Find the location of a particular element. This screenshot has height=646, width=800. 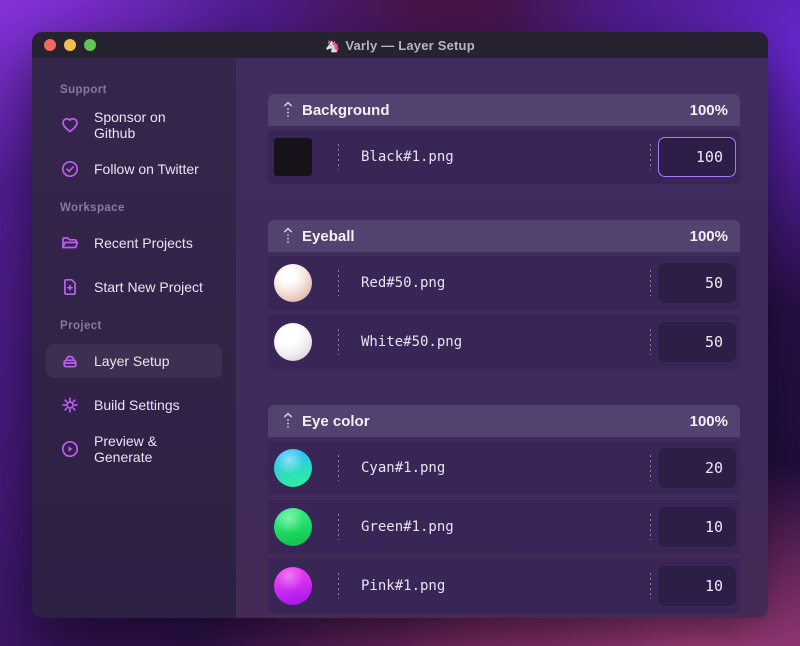

sidebar-section-project: Project is located at coordinates (81, 326).